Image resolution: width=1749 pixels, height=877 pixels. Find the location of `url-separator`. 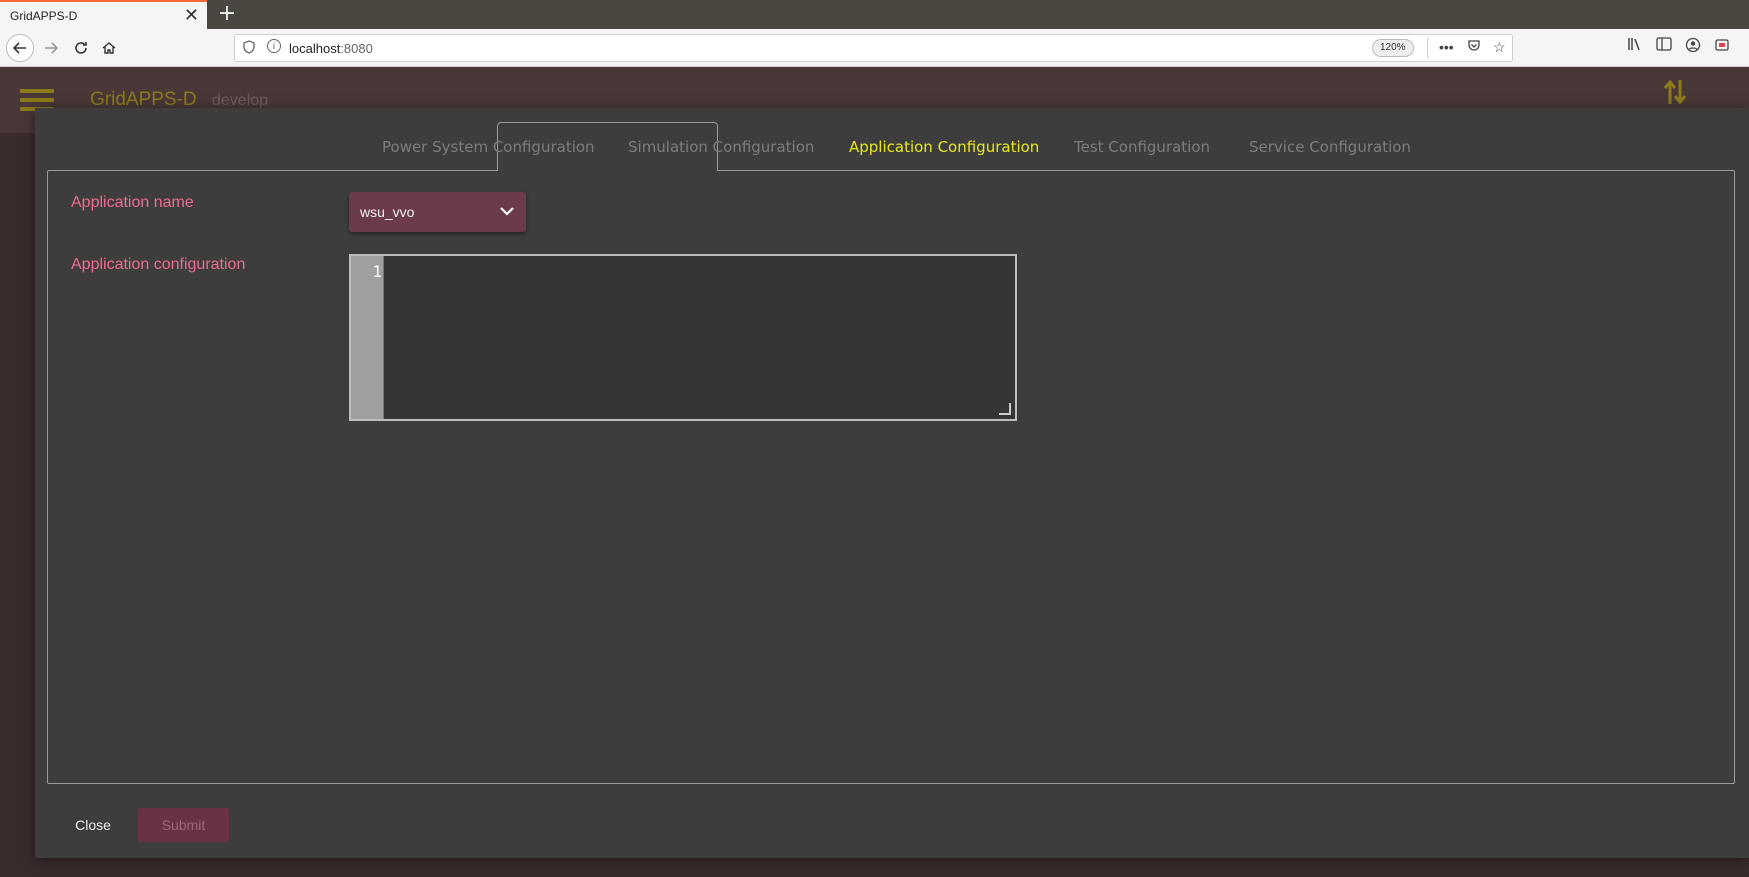

url-separator is located at coordinates (1427, 48).